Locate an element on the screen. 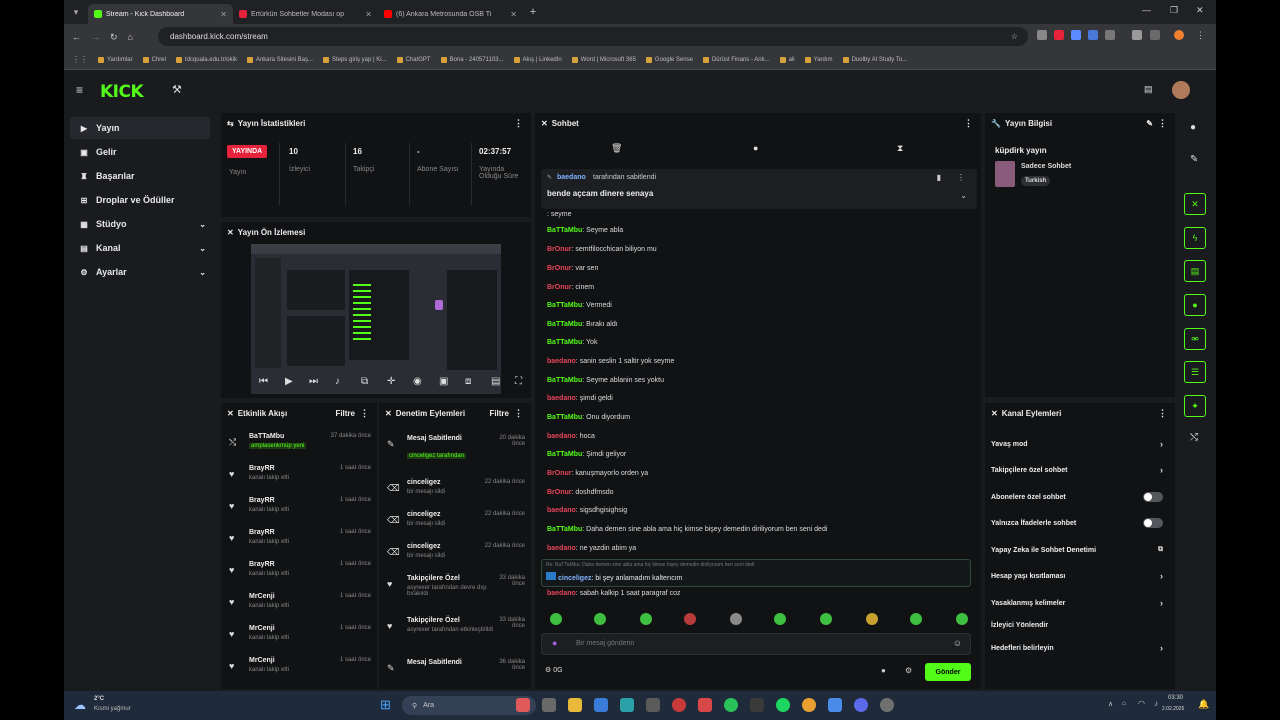  tag-badge: Turkish is located at coordinates (1036, 181).